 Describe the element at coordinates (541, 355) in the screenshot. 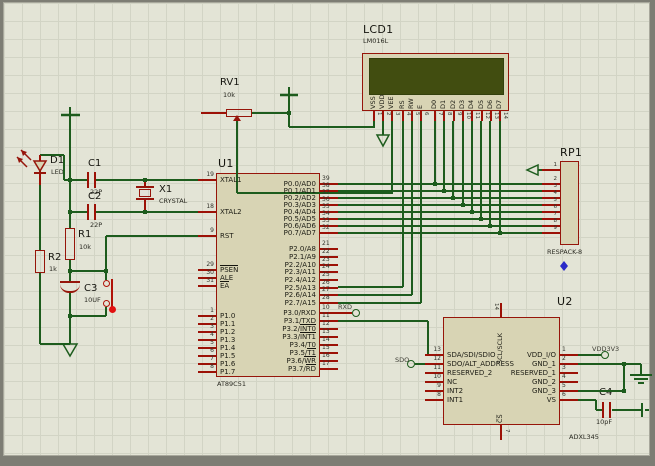

I see `pin-label: VDD_I/O` at that location.